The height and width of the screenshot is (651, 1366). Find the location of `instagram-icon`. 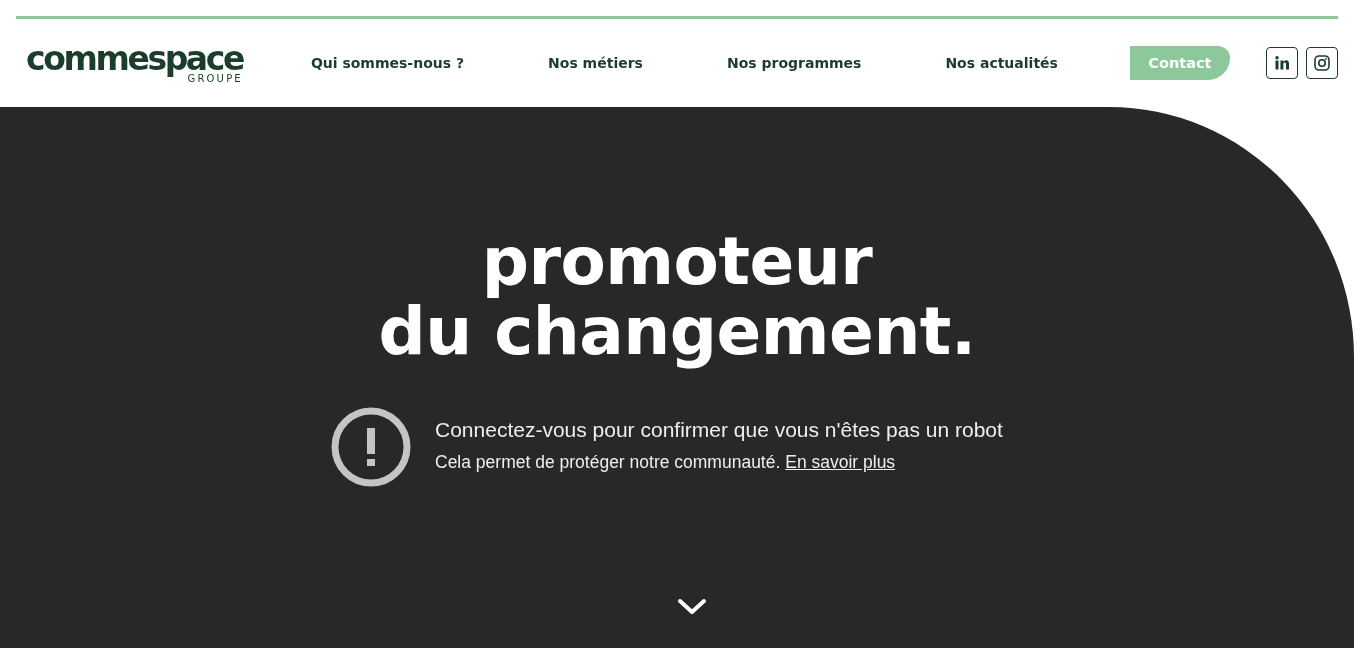

instagram-icon is located at coordinates (1322, 63).